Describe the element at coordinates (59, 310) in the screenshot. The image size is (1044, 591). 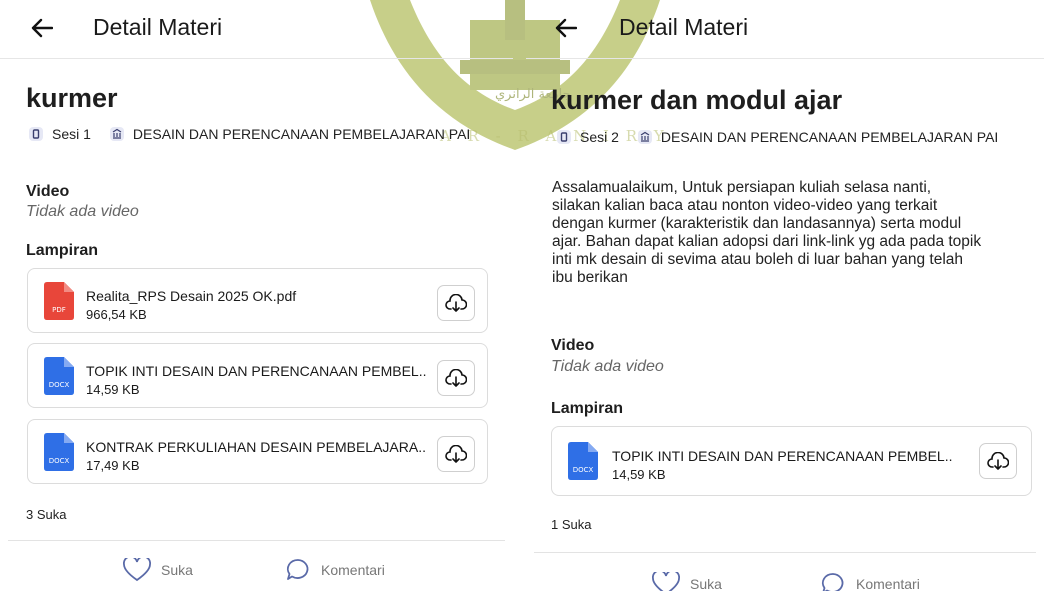
I see `svg-text: PDF` at that location.